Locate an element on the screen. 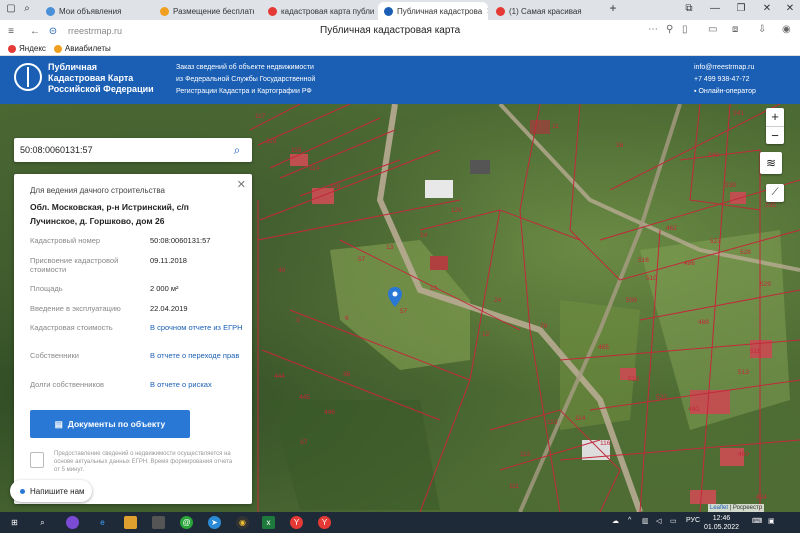 The width and height of the screenshot is (800, 533). parcel-number-label: 40 is located at coordinates (282, 270).